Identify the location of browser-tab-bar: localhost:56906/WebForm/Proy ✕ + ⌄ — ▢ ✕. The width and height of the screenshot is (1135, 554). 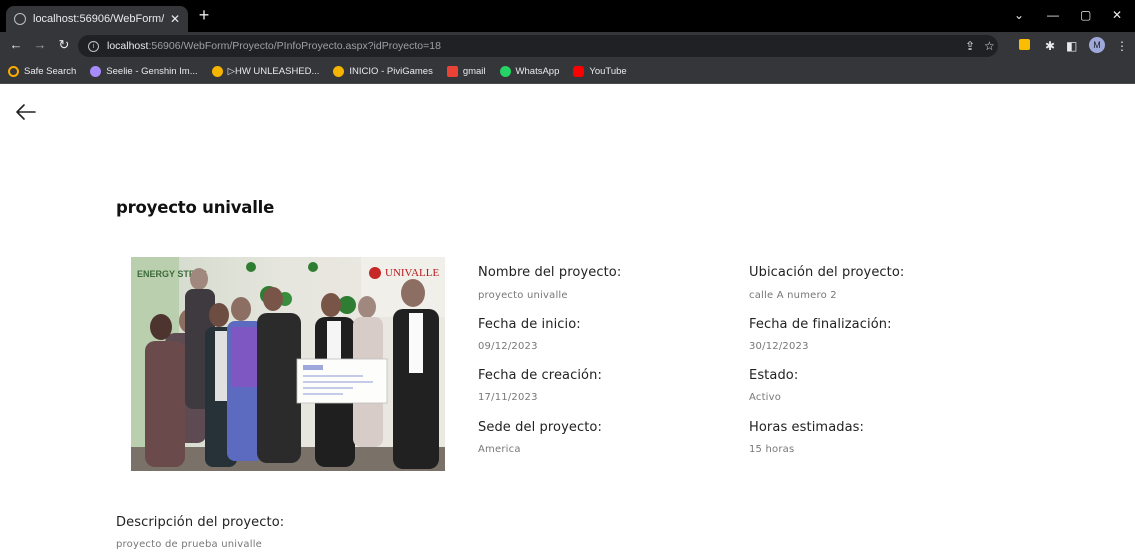
(567, 16).